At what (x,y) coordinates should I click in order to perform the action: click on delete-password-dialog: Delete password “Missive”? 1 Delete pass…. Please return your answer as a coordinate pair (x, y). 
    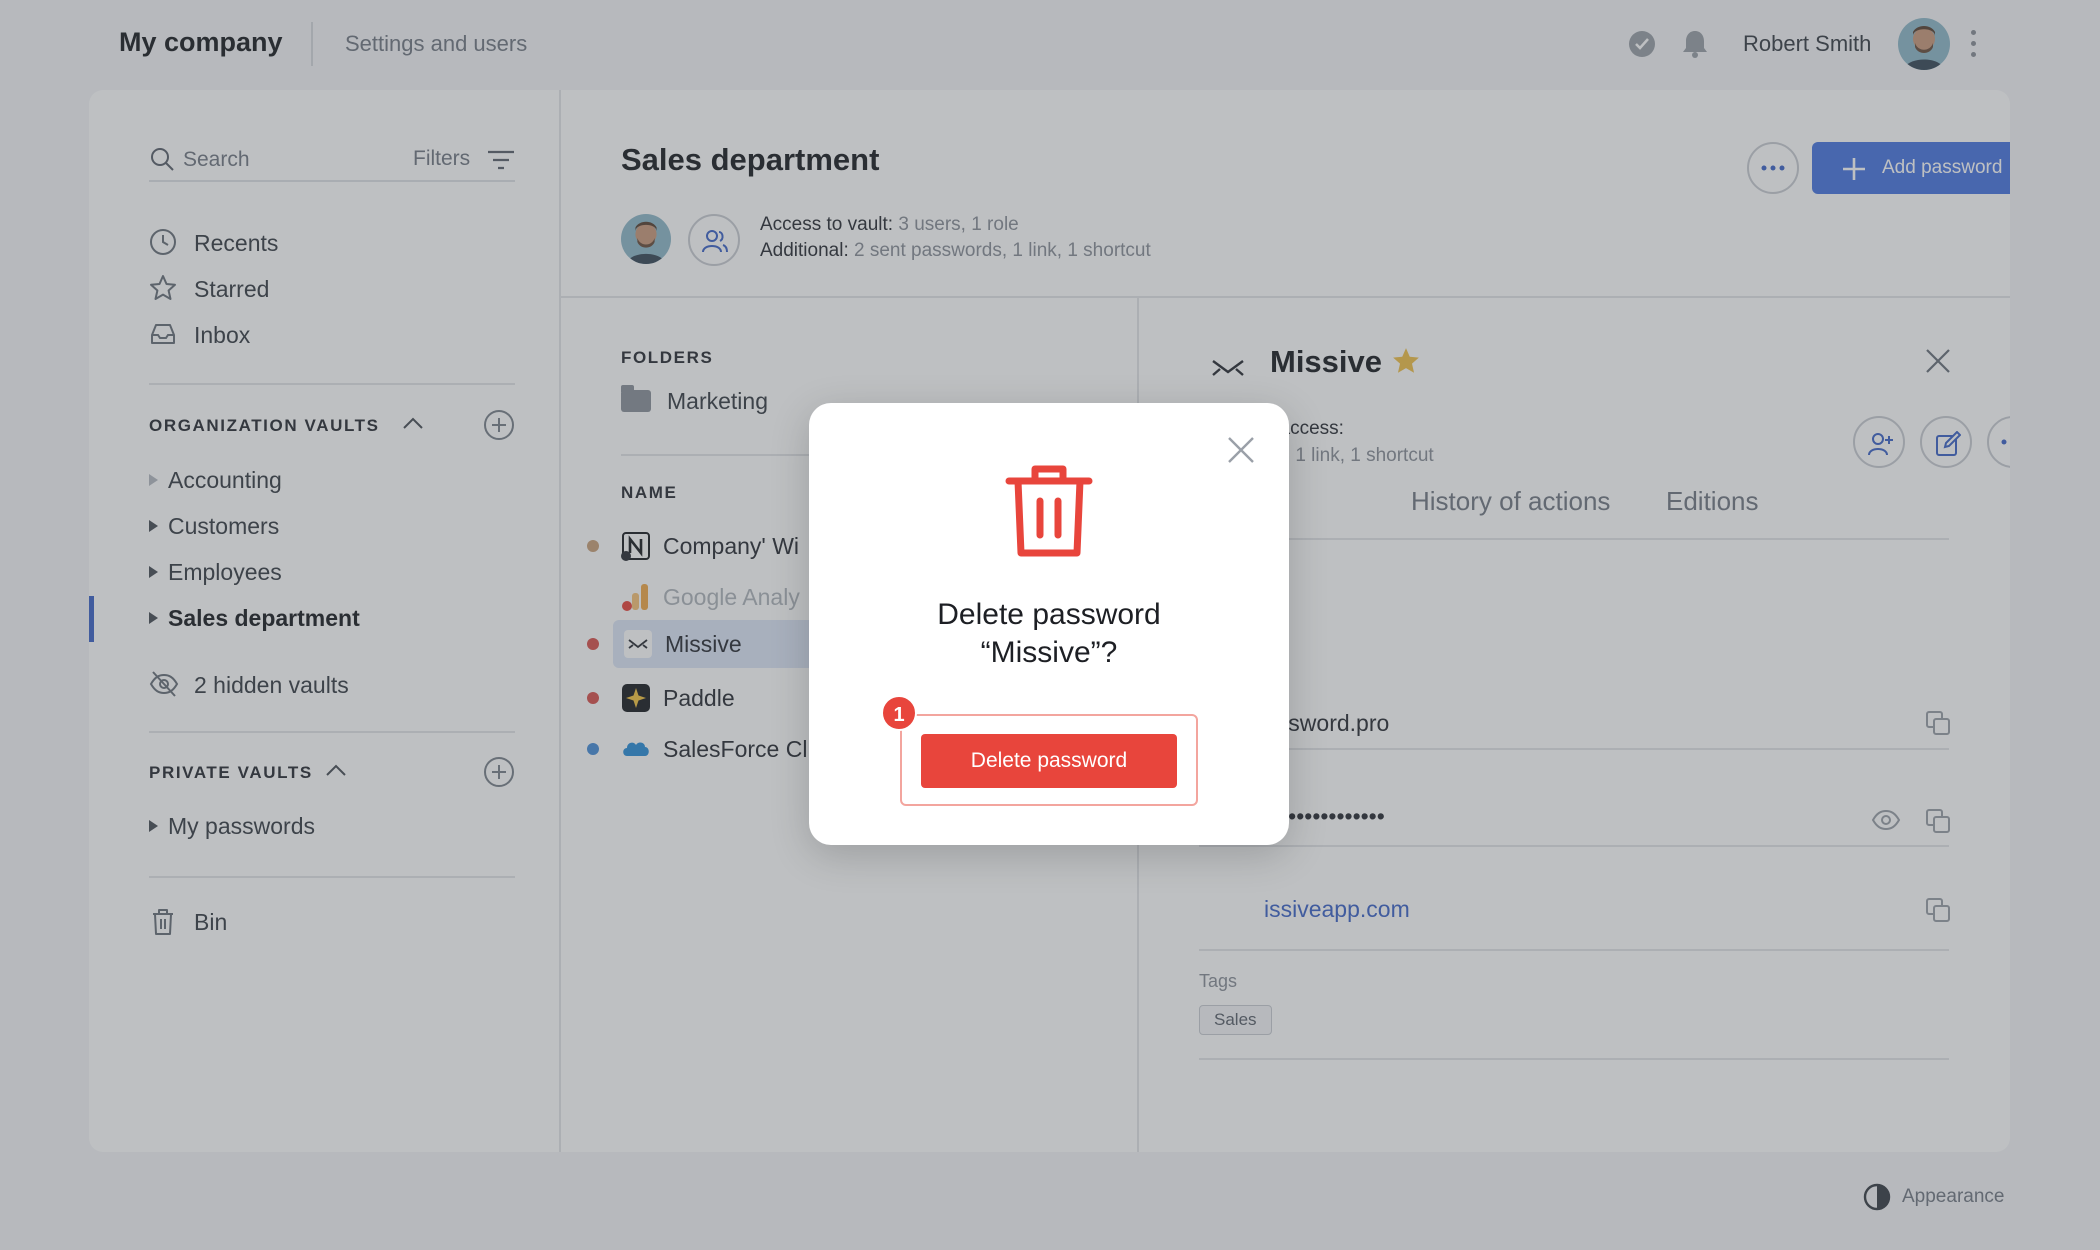
    Looking at the image, I should click on (1049, 624).